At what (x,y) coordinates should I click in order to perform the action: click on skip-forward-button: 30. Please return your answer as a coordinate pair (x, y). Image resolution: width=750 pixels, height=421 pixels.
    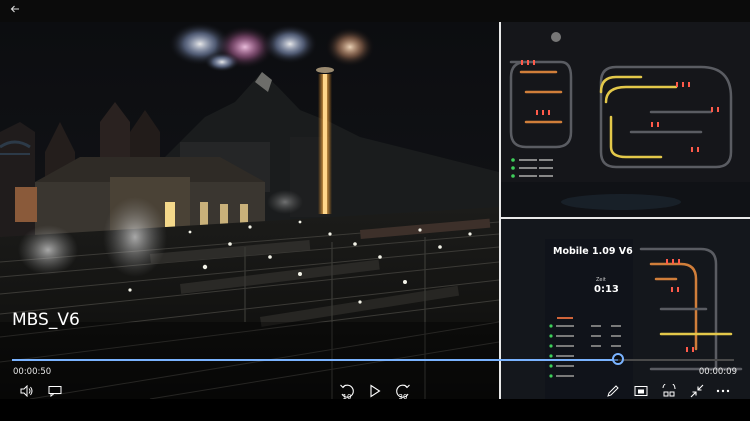
    Looking at the image, I should click on (403, 391).